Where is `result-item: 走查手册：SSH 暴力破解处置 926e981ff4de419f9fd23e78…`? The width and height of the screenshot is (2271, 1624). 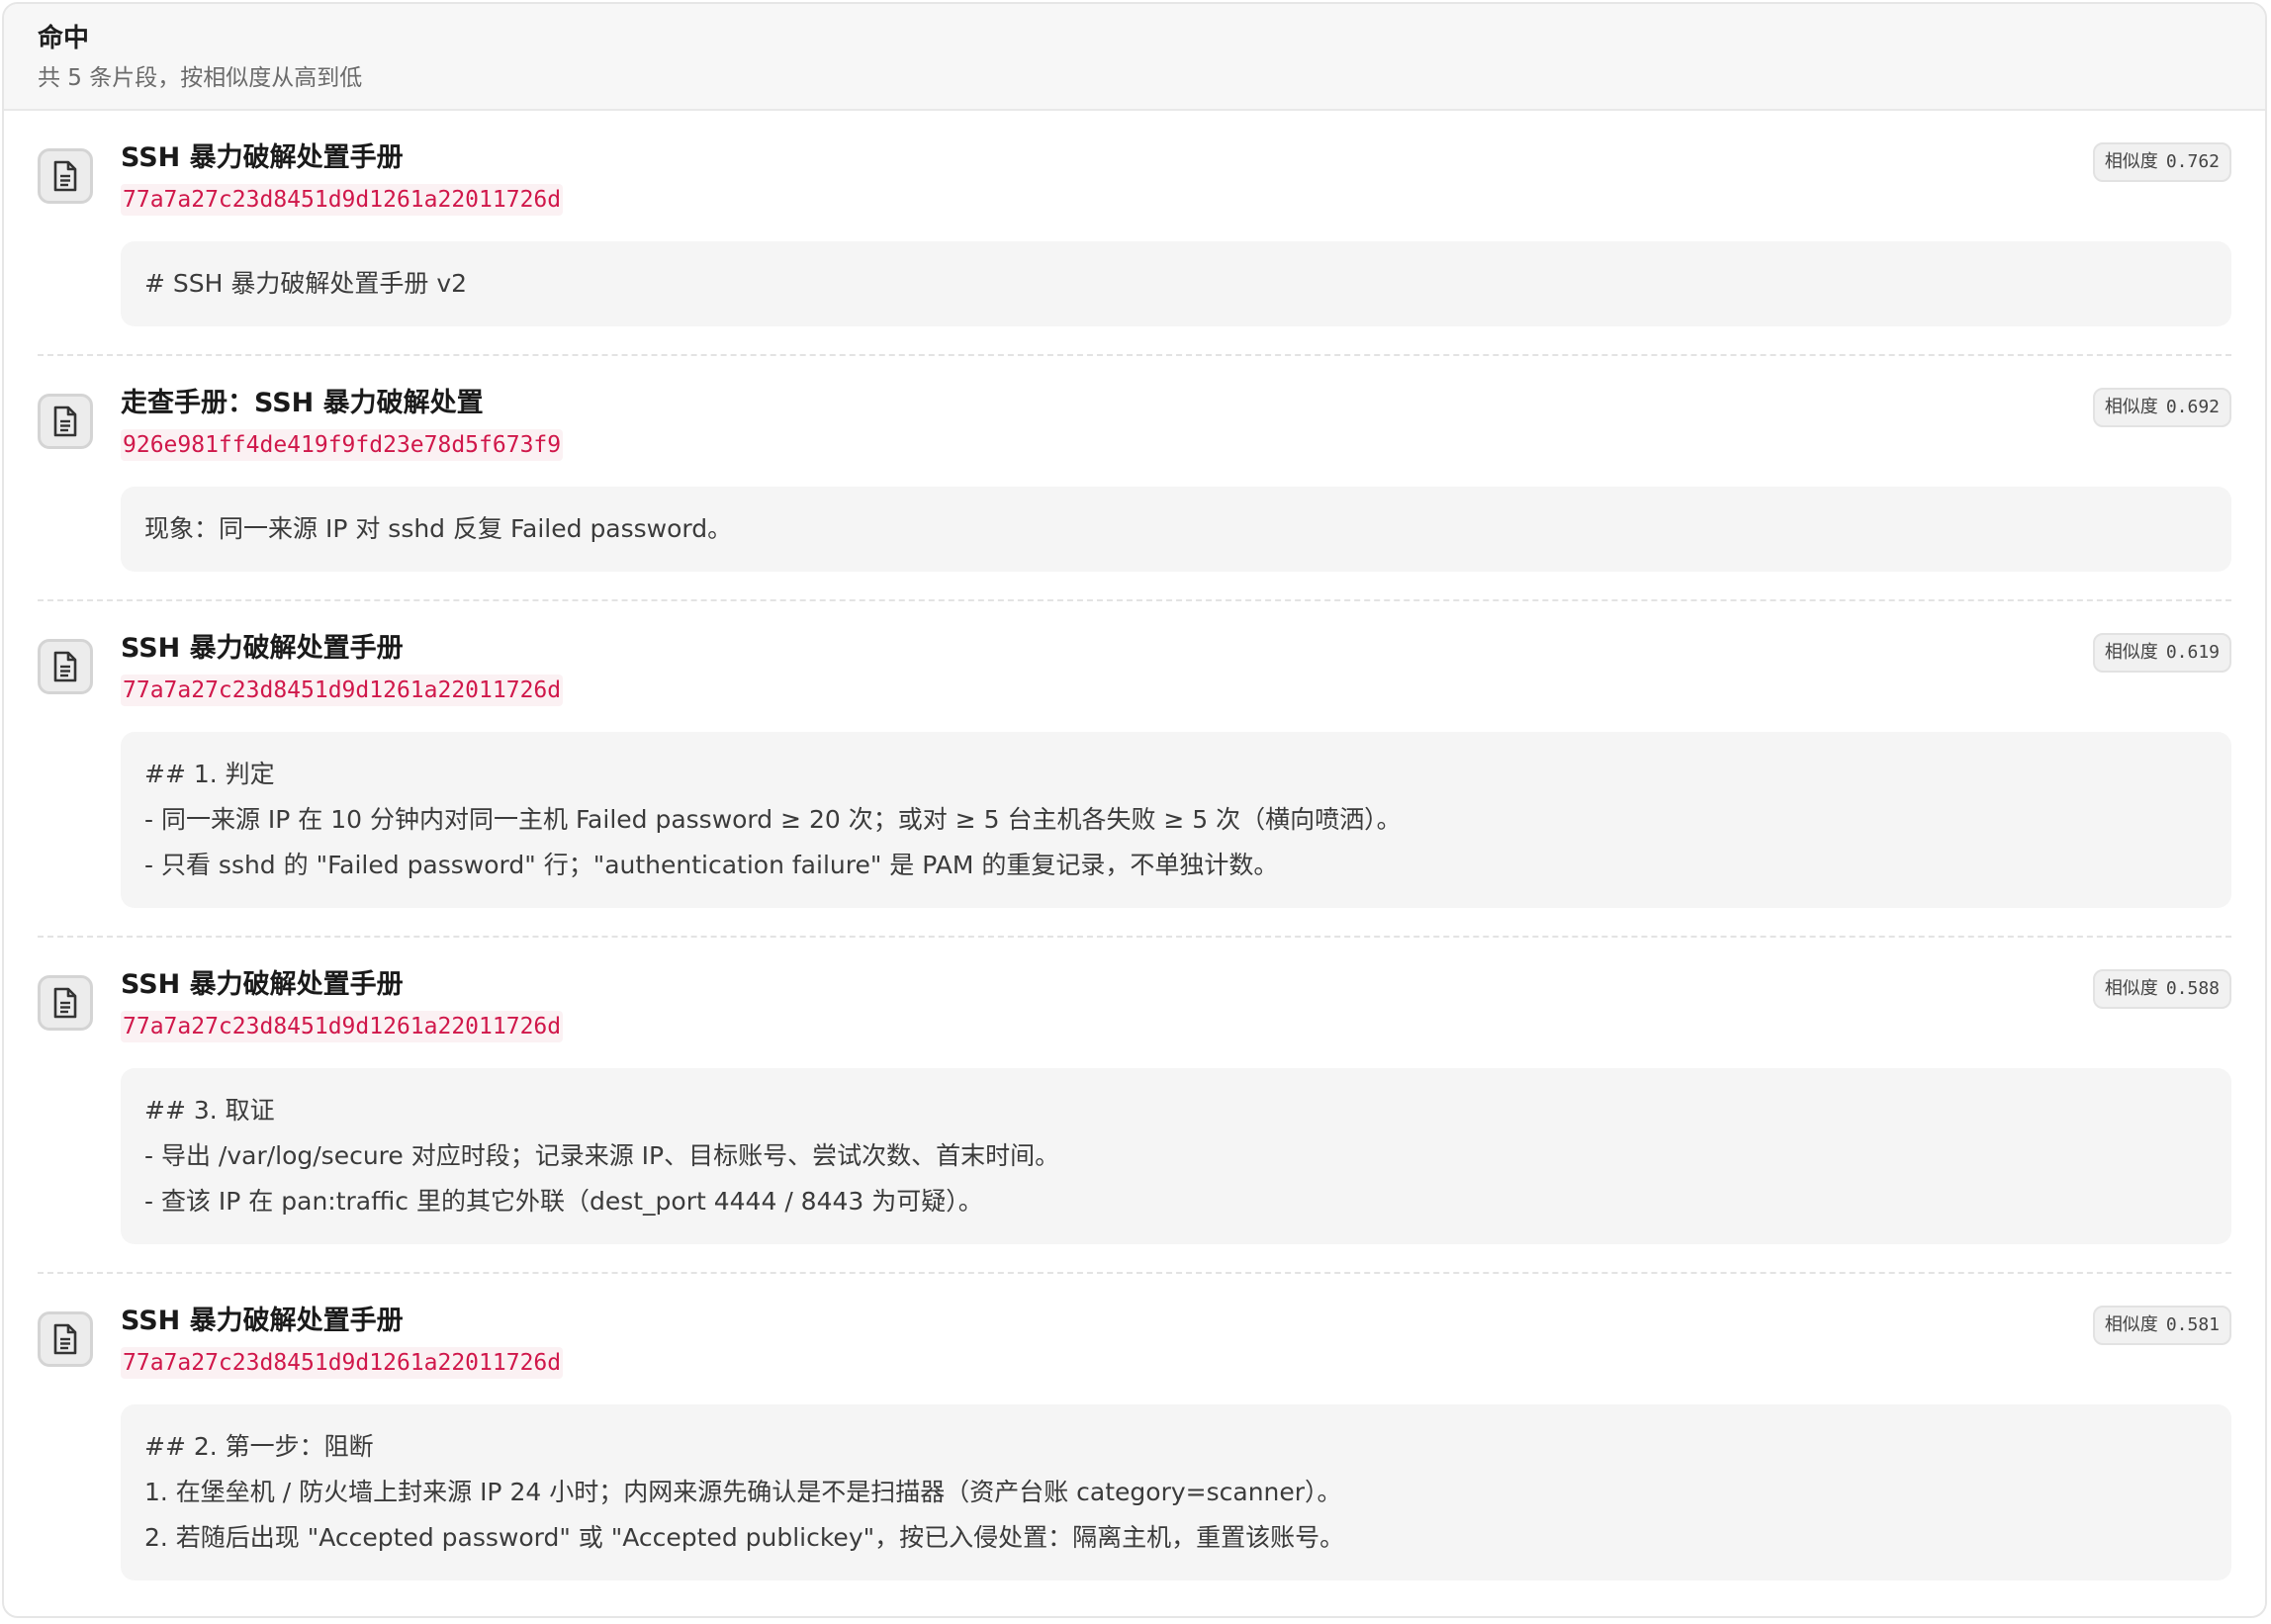
result-item: 走查手册：SSH 暴力破解处置 926e981ff4de419f9fd23e78… is located at coordinates (1134, 478).